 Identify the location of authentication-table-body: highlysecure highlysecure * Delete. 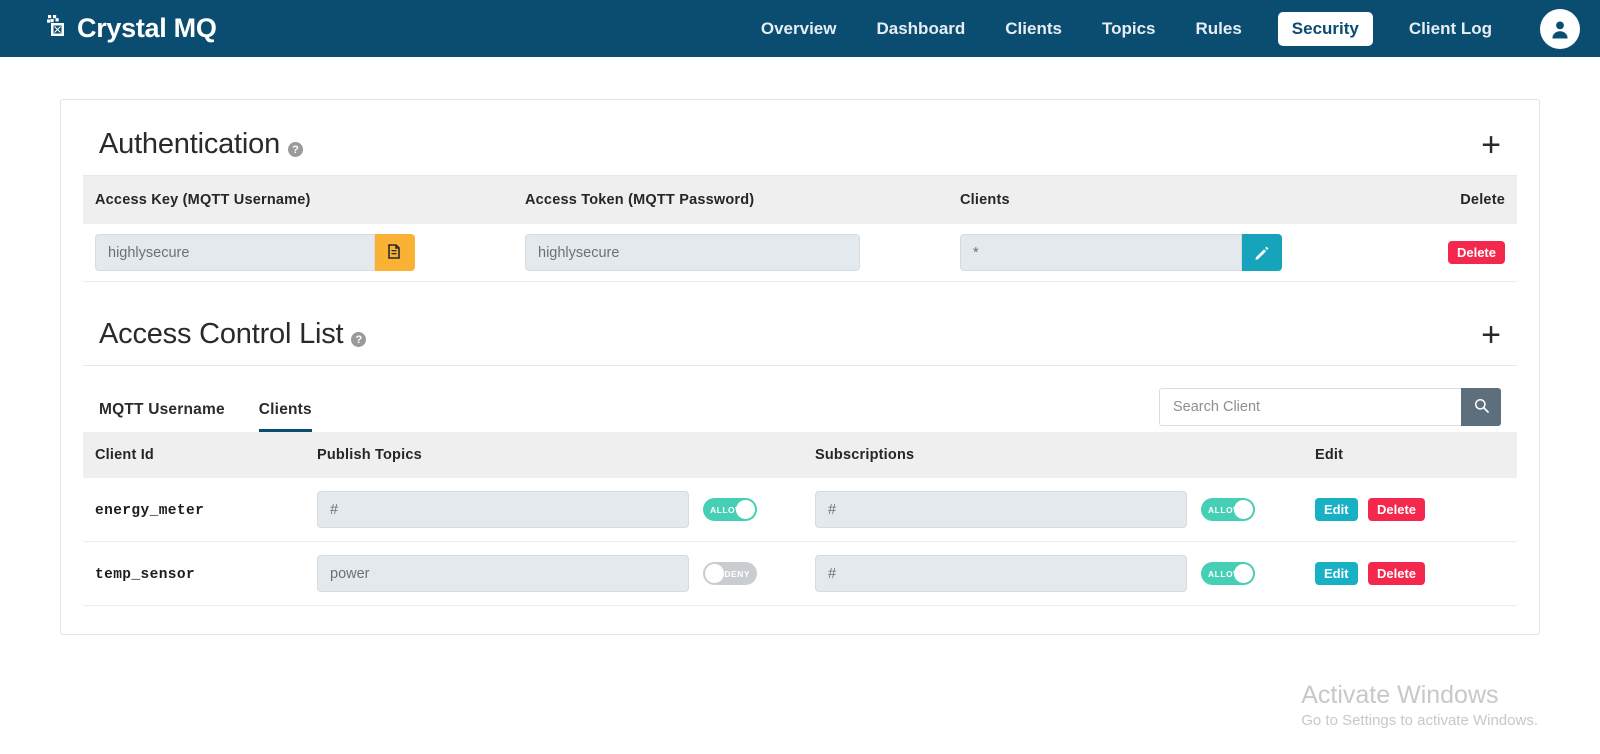
(800, 253).